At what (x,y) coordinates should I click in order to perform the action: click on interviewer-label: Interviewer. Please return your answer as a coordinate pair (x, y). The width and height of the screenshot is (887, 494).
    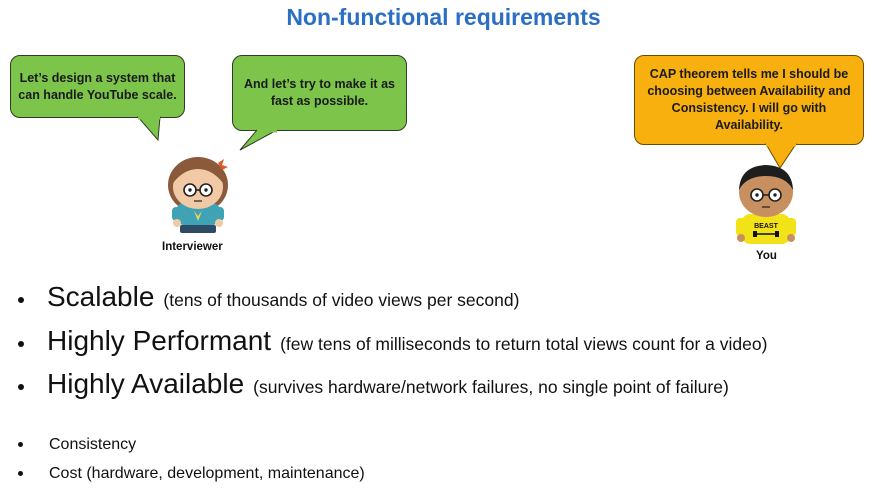
    Looking at the image, I should click on (192, 247).